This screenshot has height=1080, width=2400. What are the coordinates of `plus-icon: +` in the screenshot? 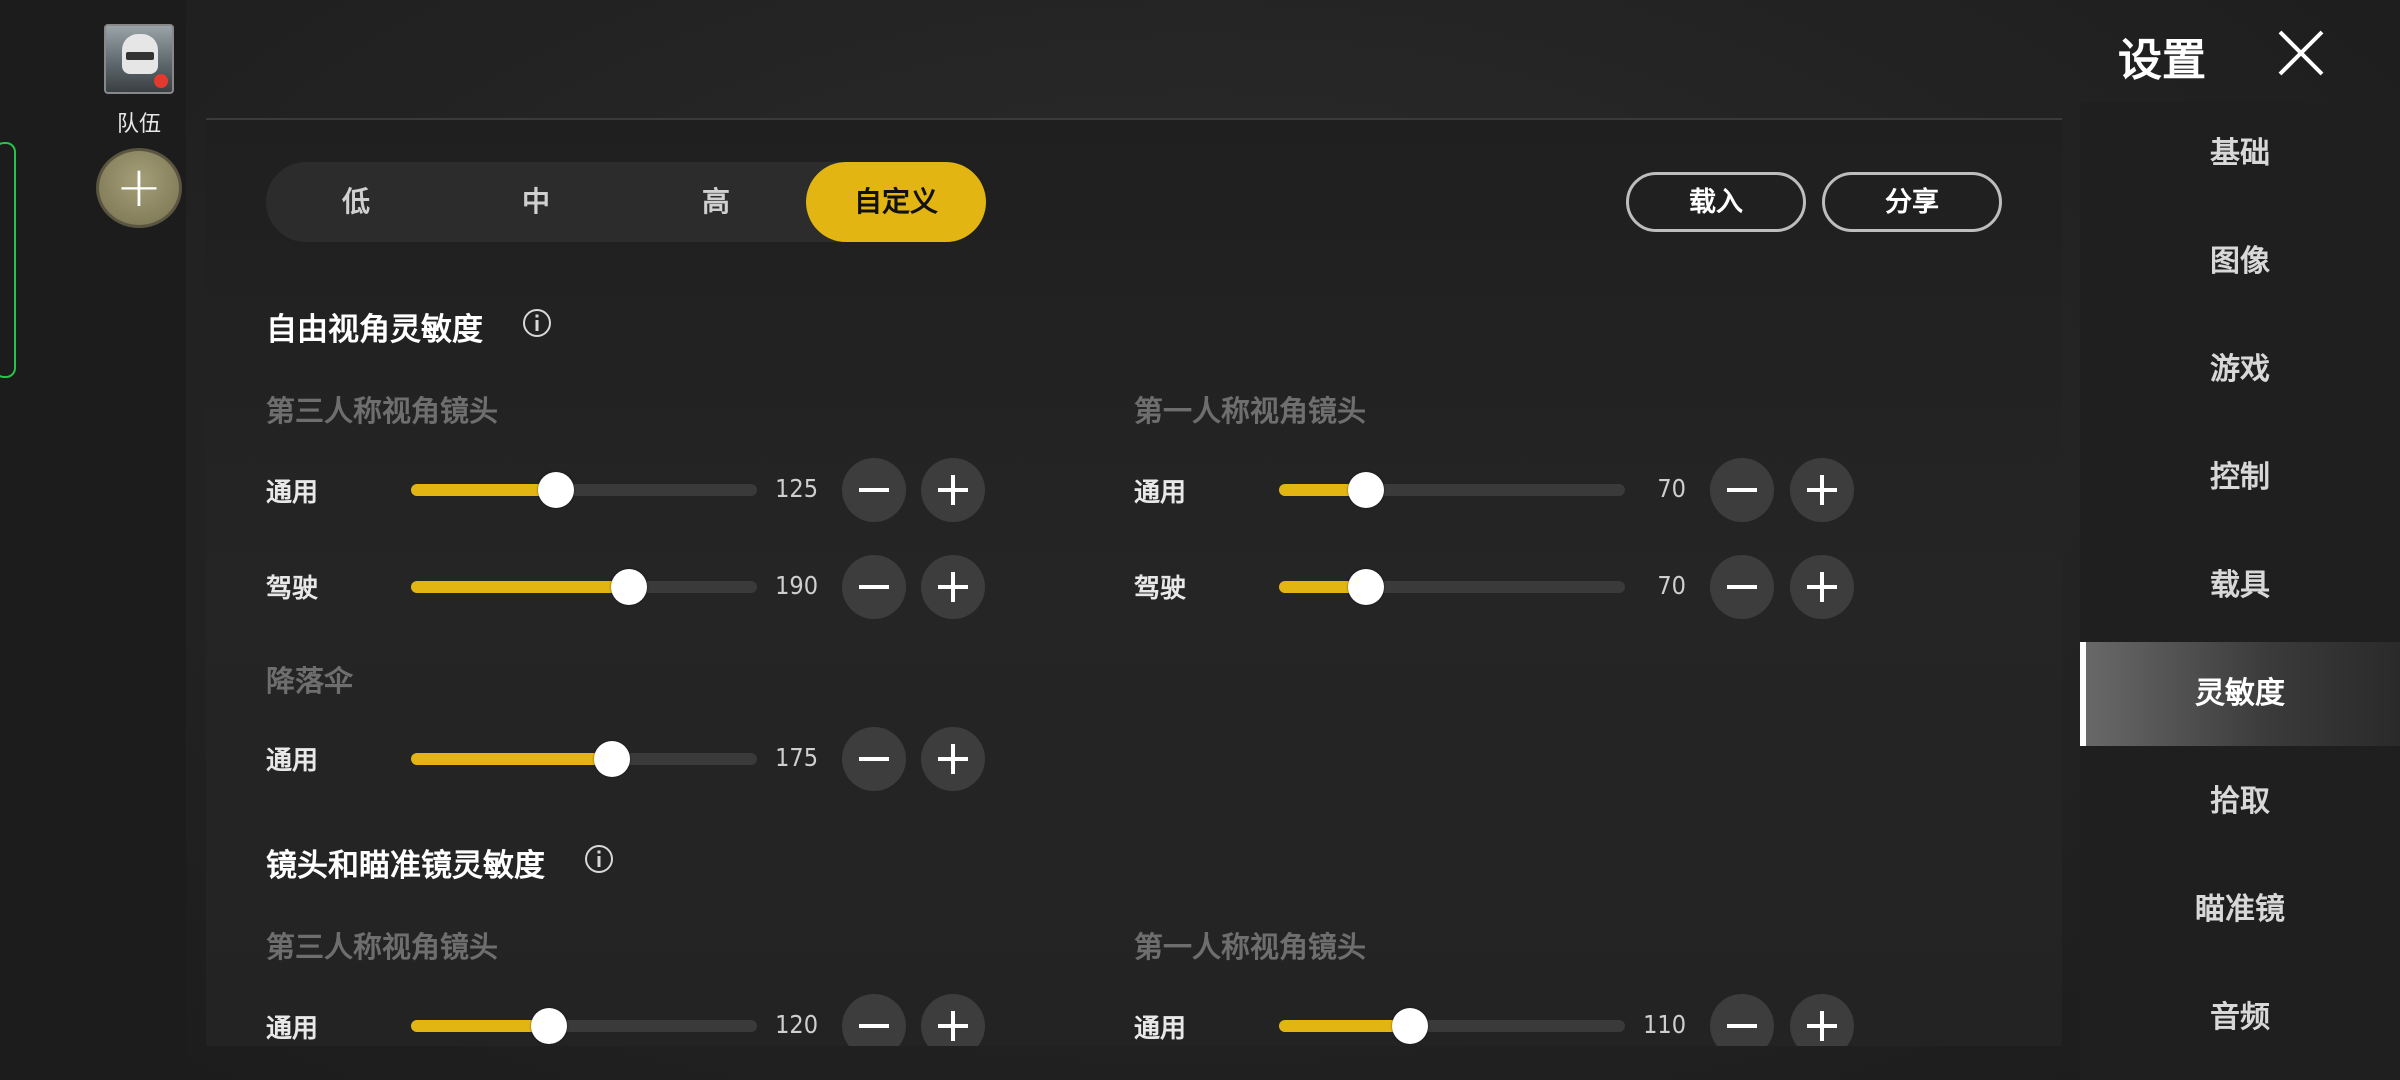 It's located at (139, 187).